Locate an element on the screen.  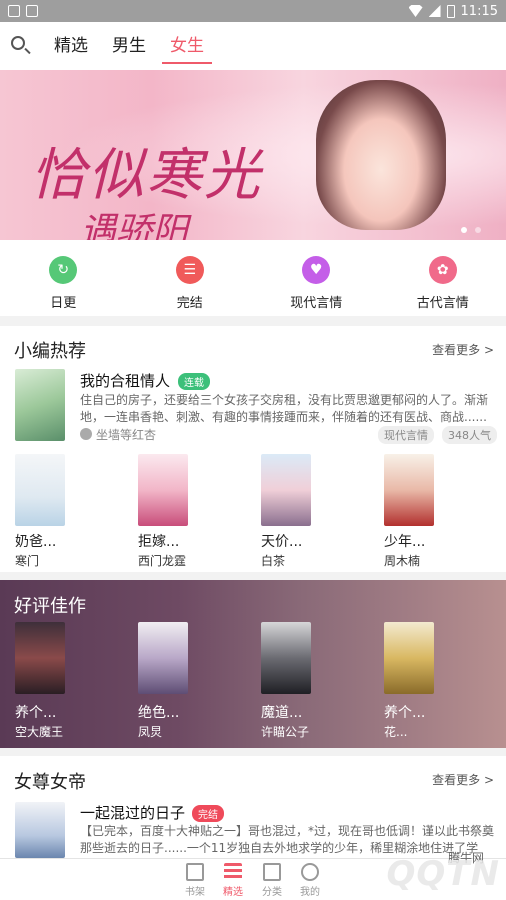
featured-book-author: 坐墙等红杏 is located at coordinates (126, 435).